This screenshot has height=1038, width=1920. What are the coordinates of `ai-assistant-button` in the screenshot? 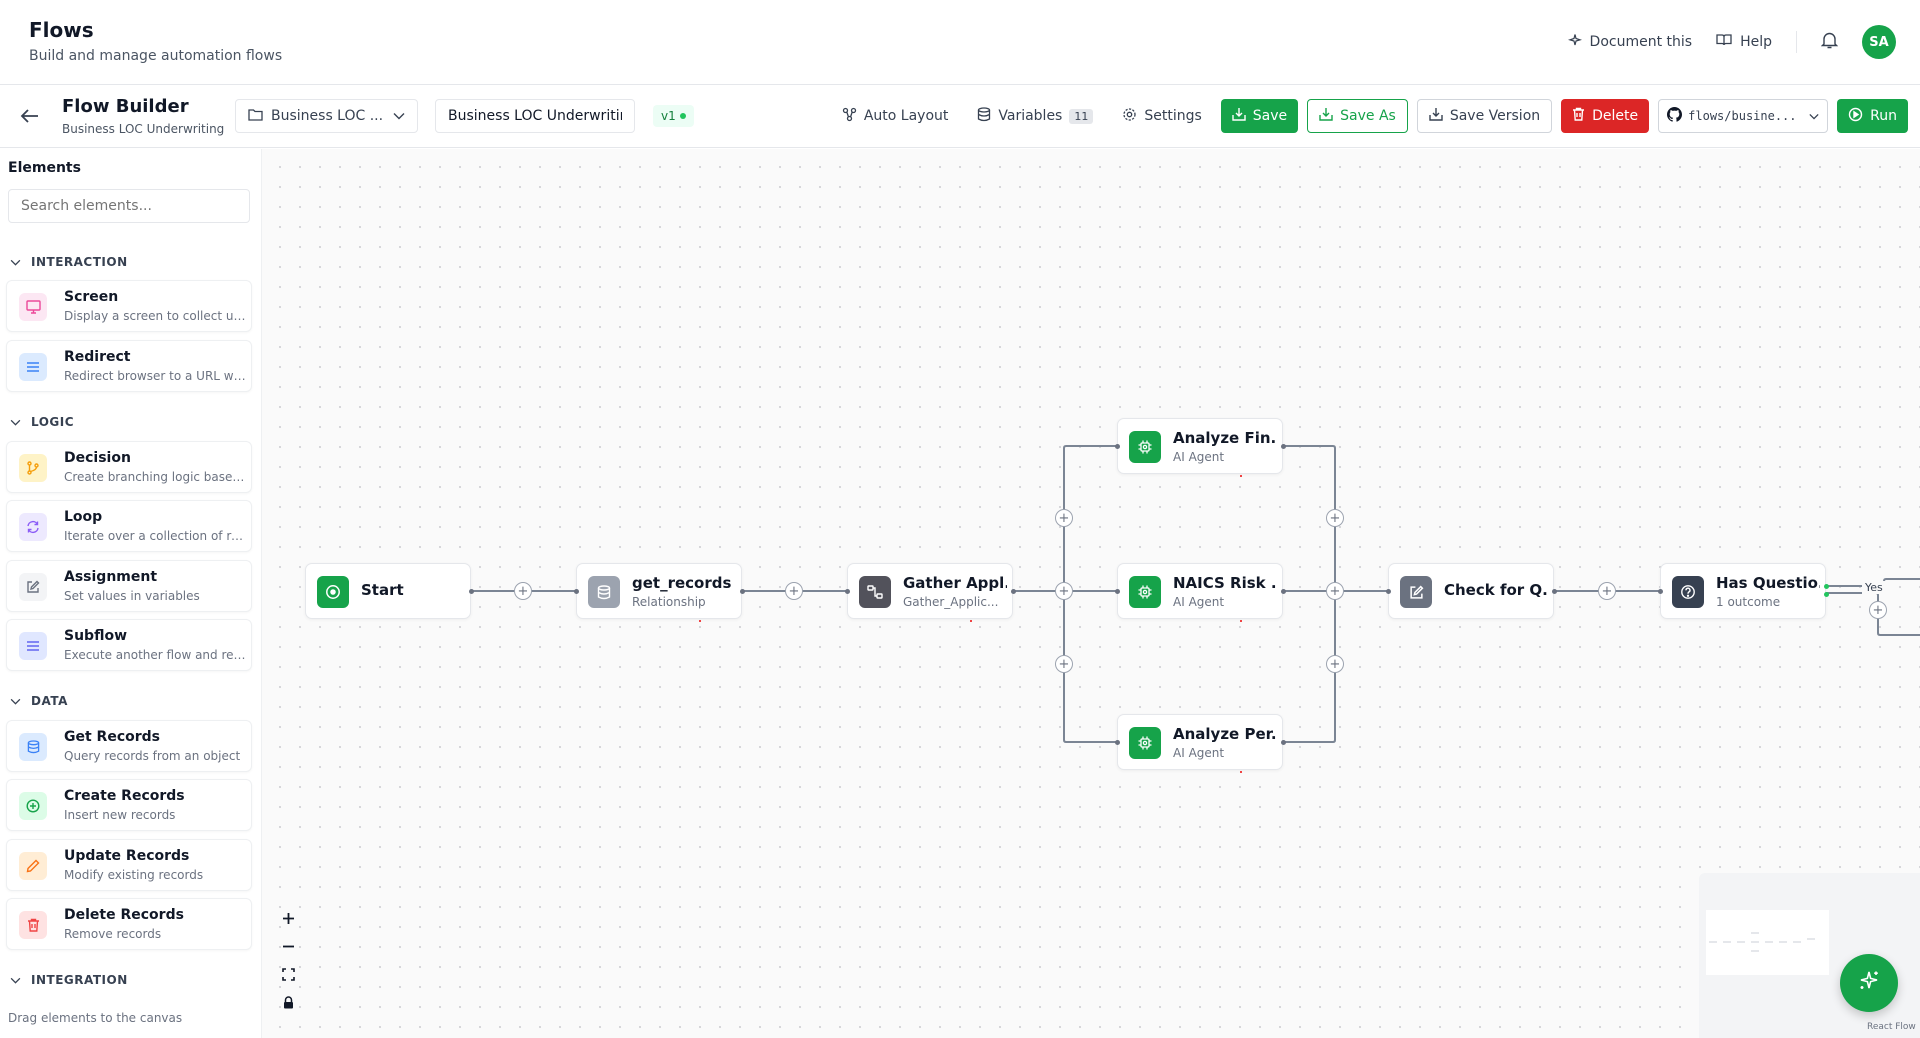 It's located at (1869, 983).